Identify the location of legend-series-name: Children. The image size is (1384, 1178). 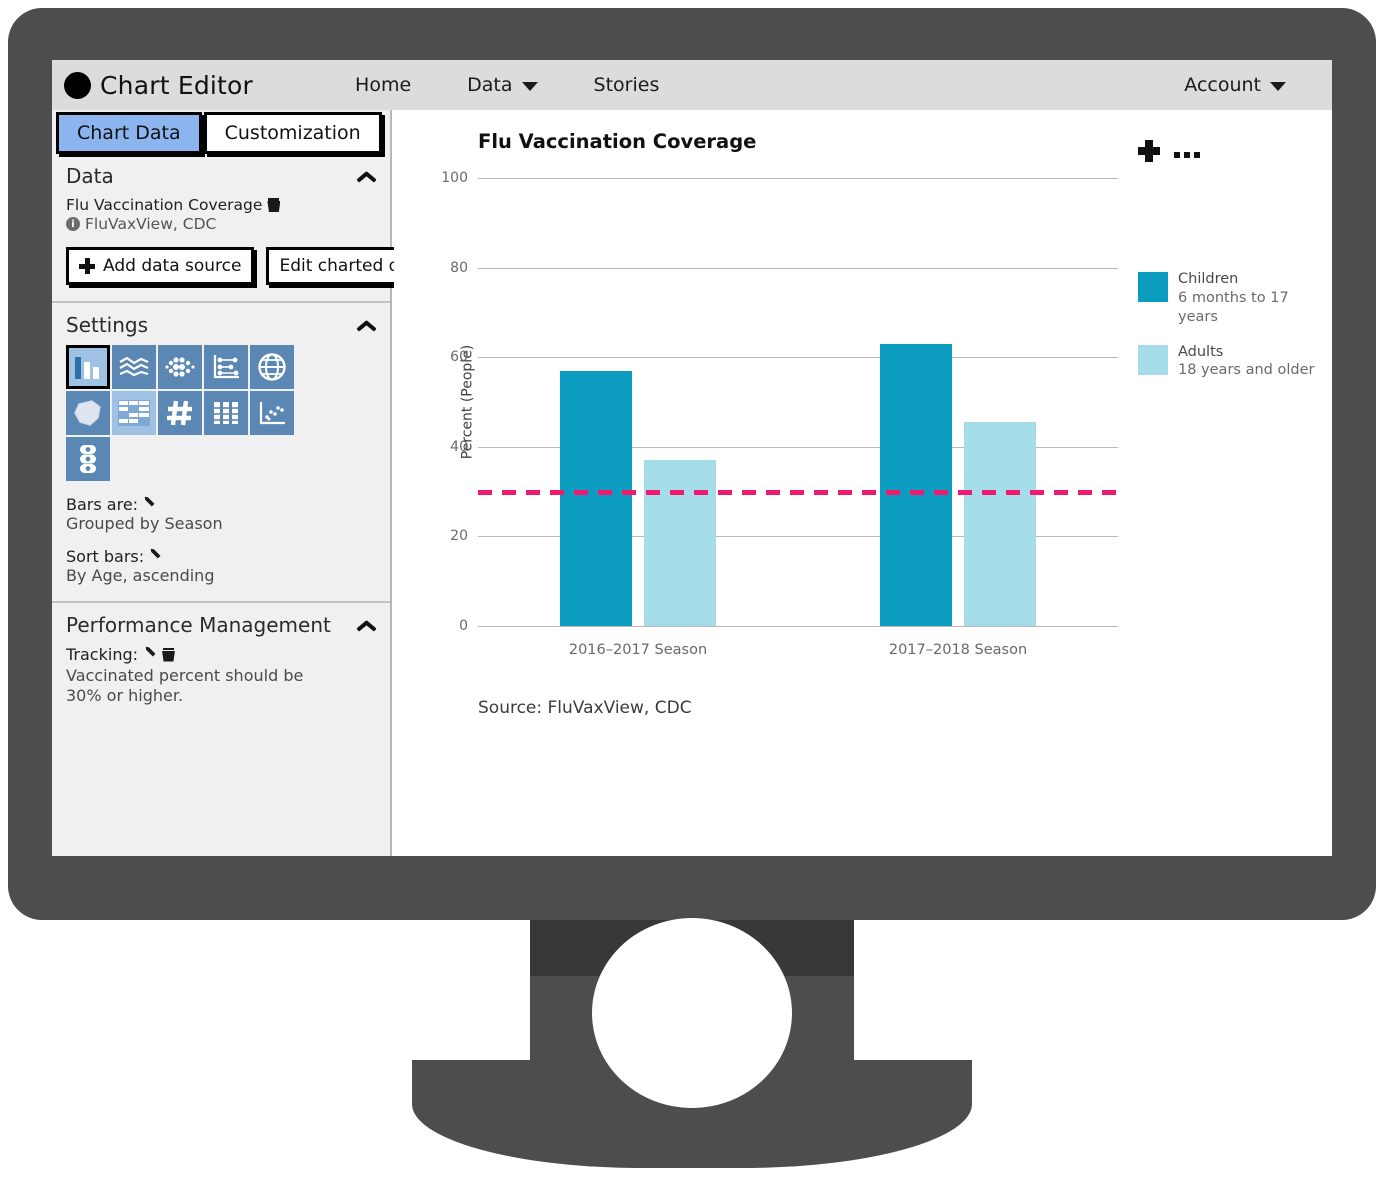
(1208, 279).